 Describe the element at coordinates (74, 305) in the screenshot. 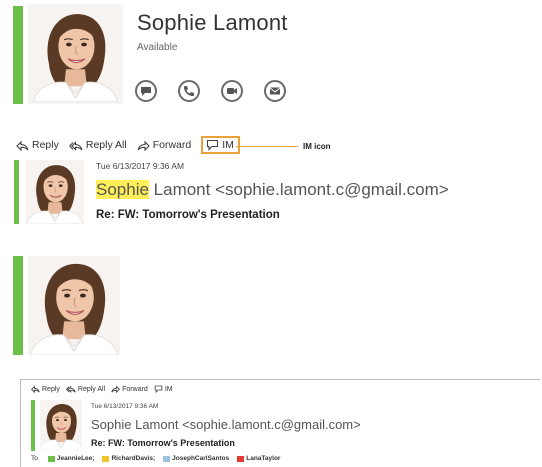

I see `large-avatar` at that location.